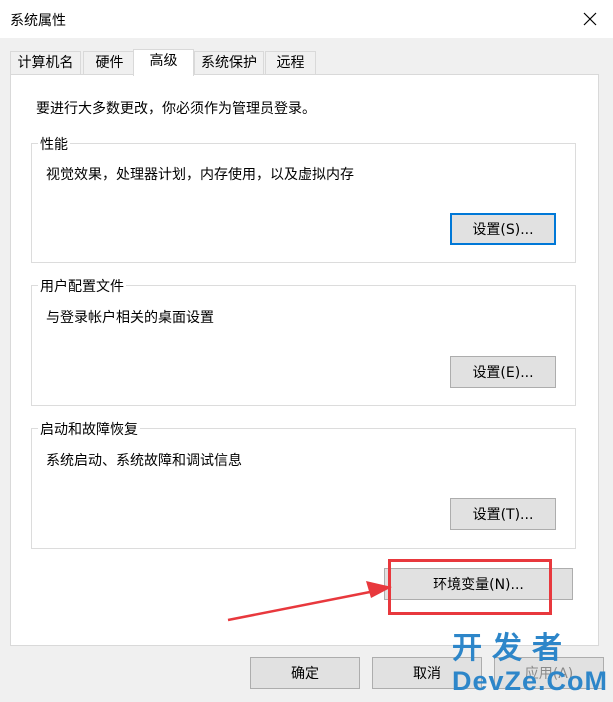  What do you see at coordinates (290, 62) in the screenshot?
I see `tab-remote: 远程` at bounding box center [290, 62].